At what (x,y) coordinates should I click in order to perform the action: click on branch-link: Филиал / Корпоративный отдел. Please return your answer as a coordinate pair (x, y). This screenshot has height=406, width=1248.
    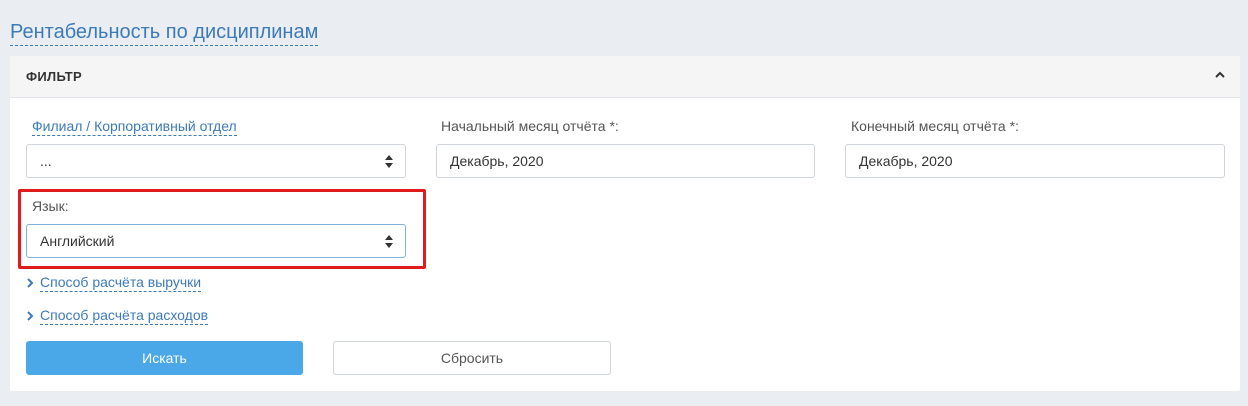
    Looking at the image, I should click on (134, 127).